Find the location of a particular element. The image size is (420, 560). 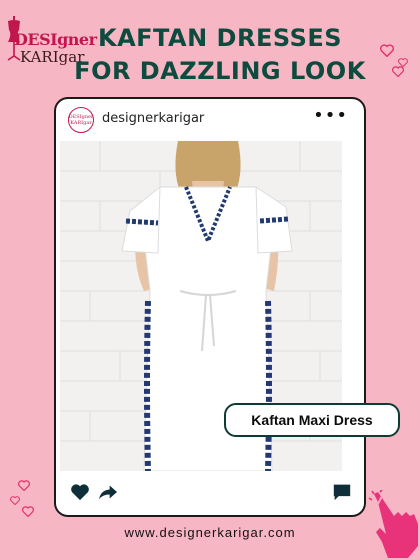

post-header: DESIgner KARIgar designerkarigar ••• is located at coordinates (210, 119).